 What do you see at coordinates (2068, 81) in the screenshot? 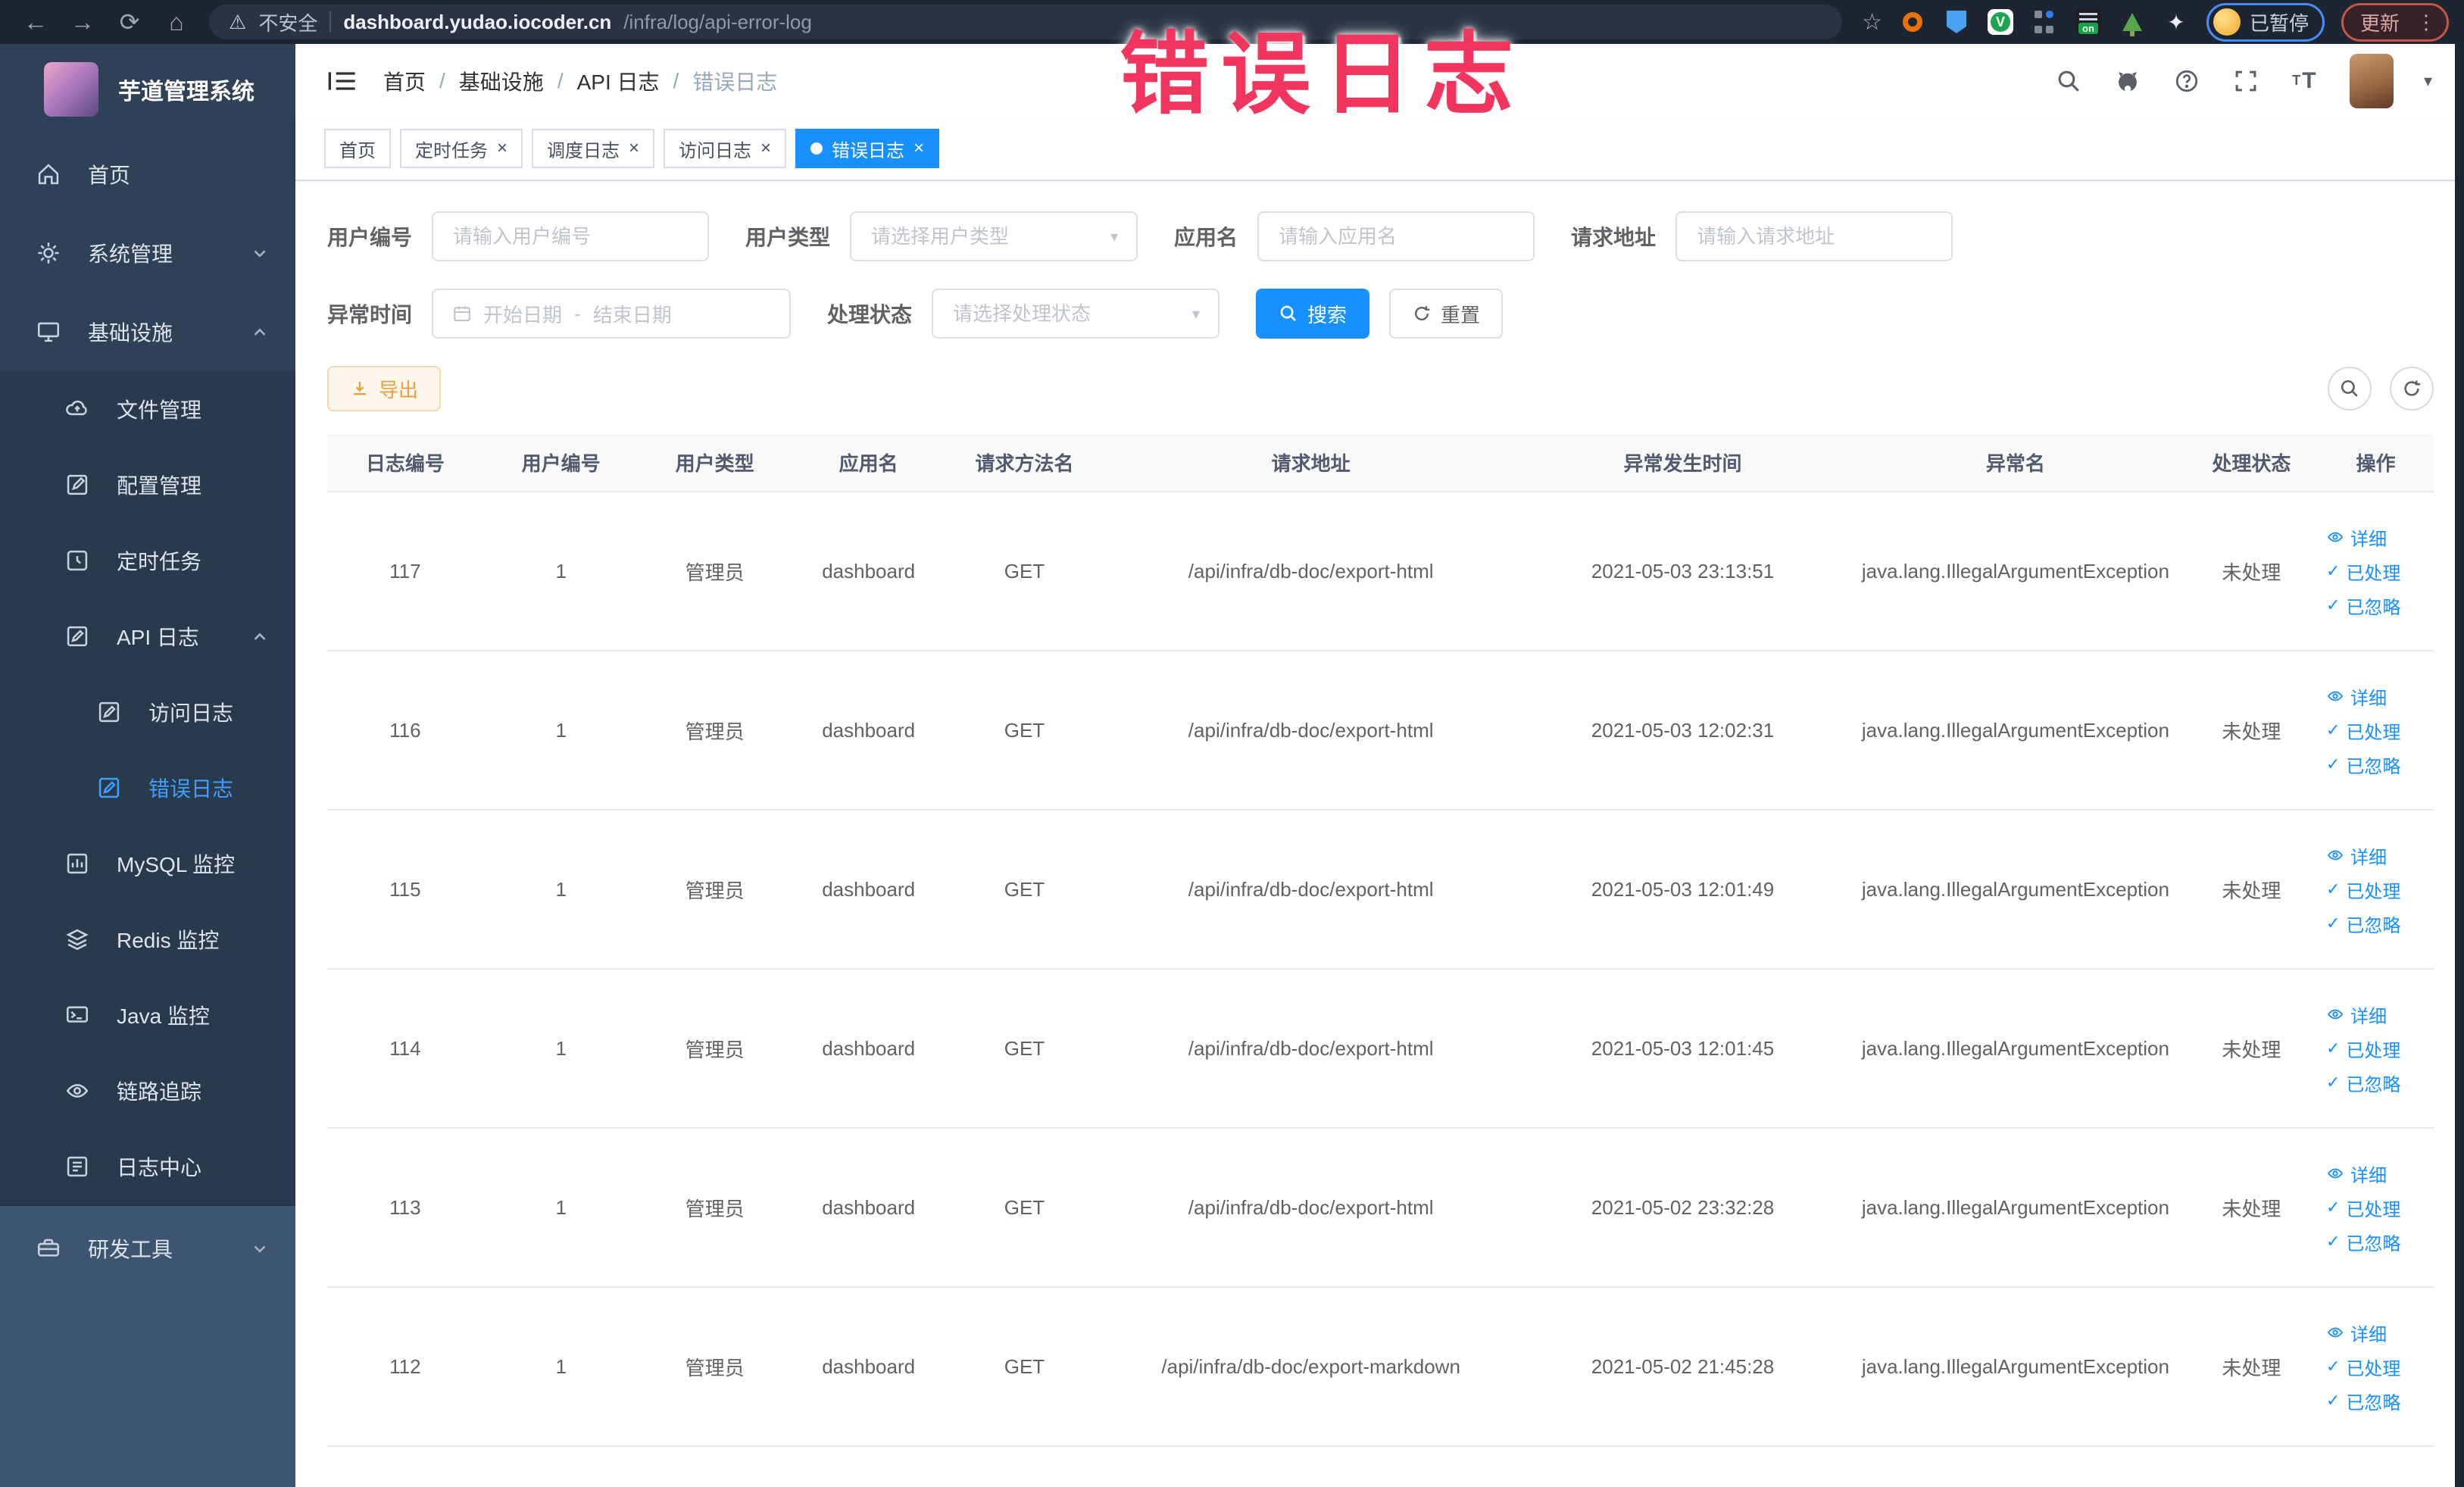
I see `search-icon` at bounding box center [2068, 81].